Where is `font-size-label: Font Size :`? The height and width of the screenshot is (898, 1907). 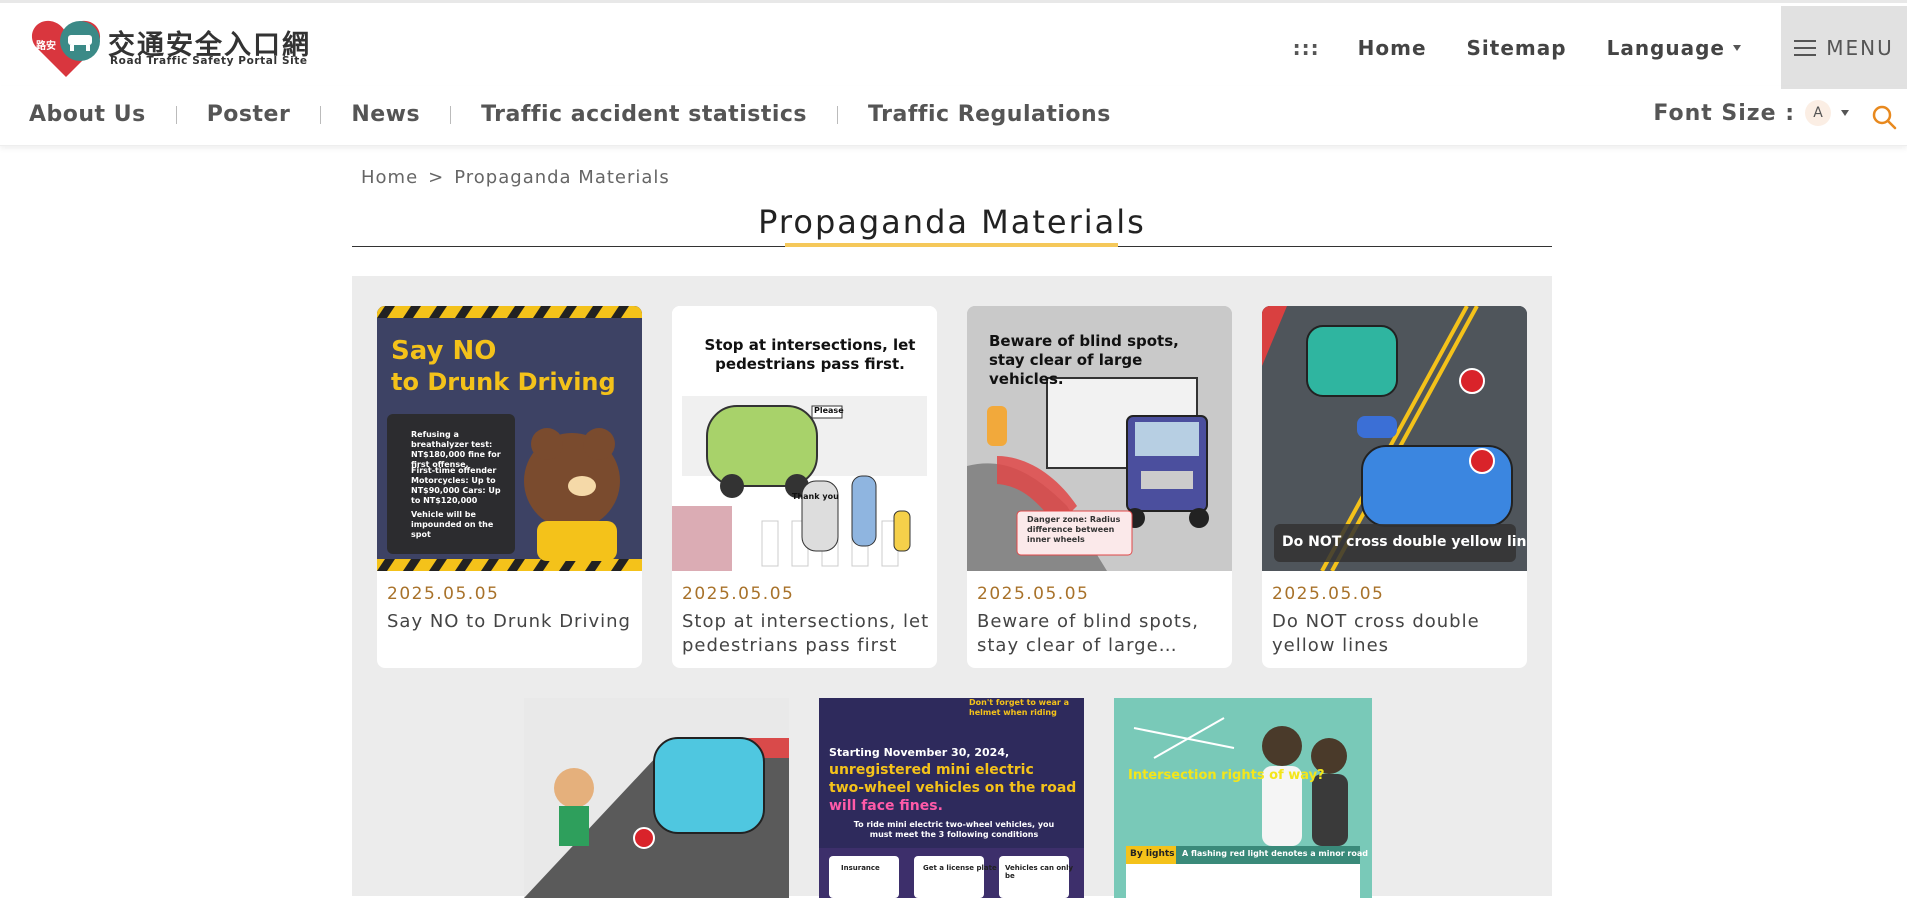 font-size-label: Font Size : is located at coordinates (1724, 113).